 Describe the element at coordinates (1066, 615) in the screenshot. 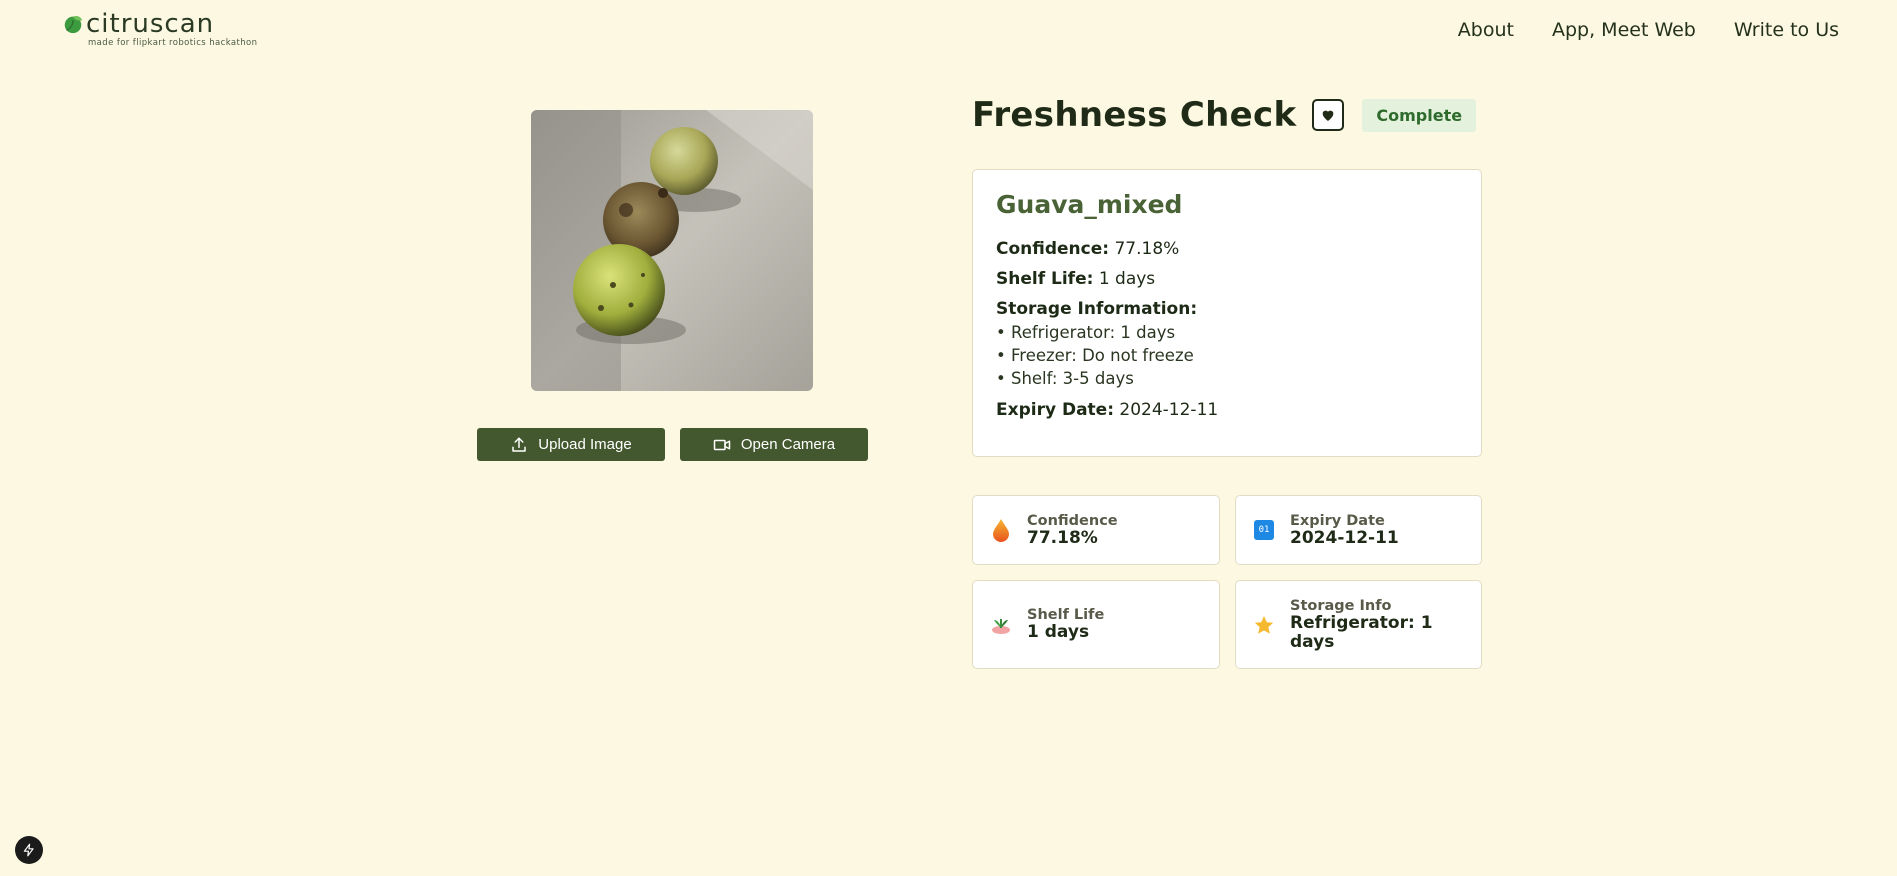

I see `stat-label: Shelf Life` at that location.